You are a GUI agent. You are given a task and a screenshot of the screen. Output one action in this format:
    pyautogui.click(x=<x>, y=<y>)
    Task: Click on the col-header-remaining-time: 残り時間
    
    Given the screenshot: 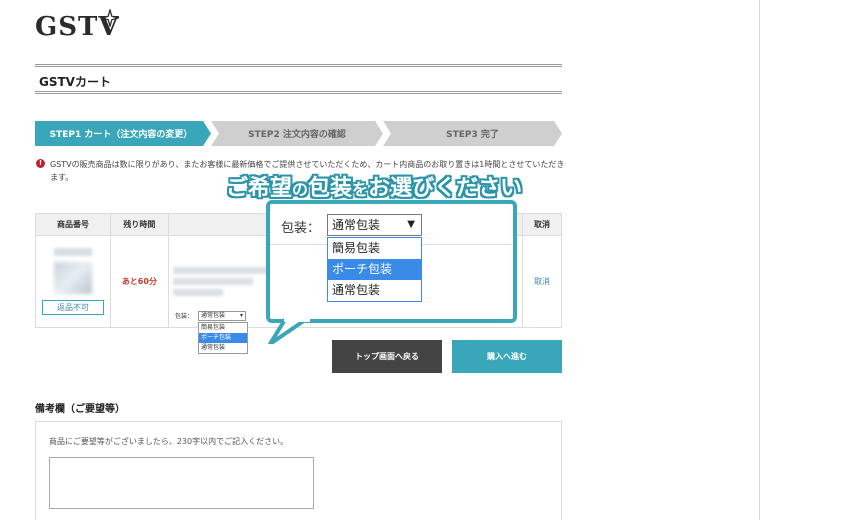 What is the action you would take?
    pyautogui.click(x=139, y=224)
    